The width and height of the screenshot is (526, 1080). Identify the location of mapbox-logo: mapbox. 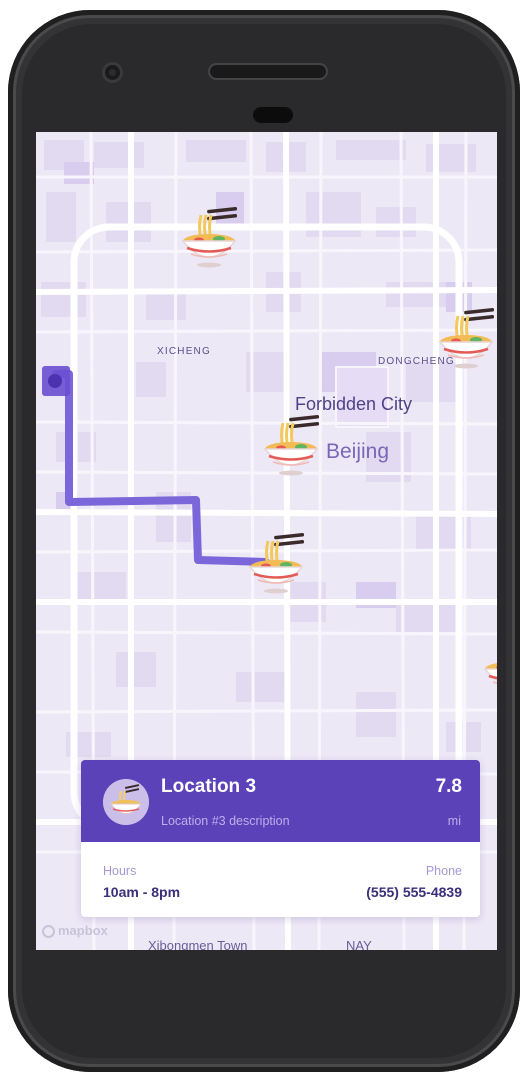
(75, 930).